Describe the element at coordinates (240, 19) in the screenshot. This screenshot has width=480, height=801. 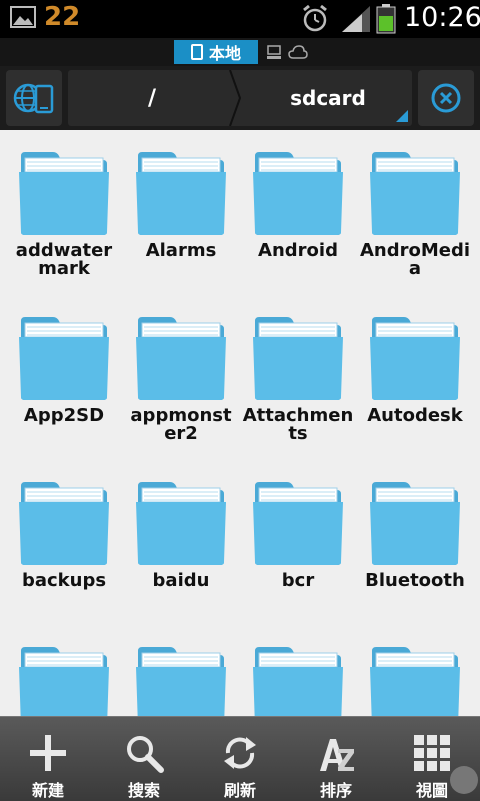
I see `status-bar: 22 10:26` at that location.